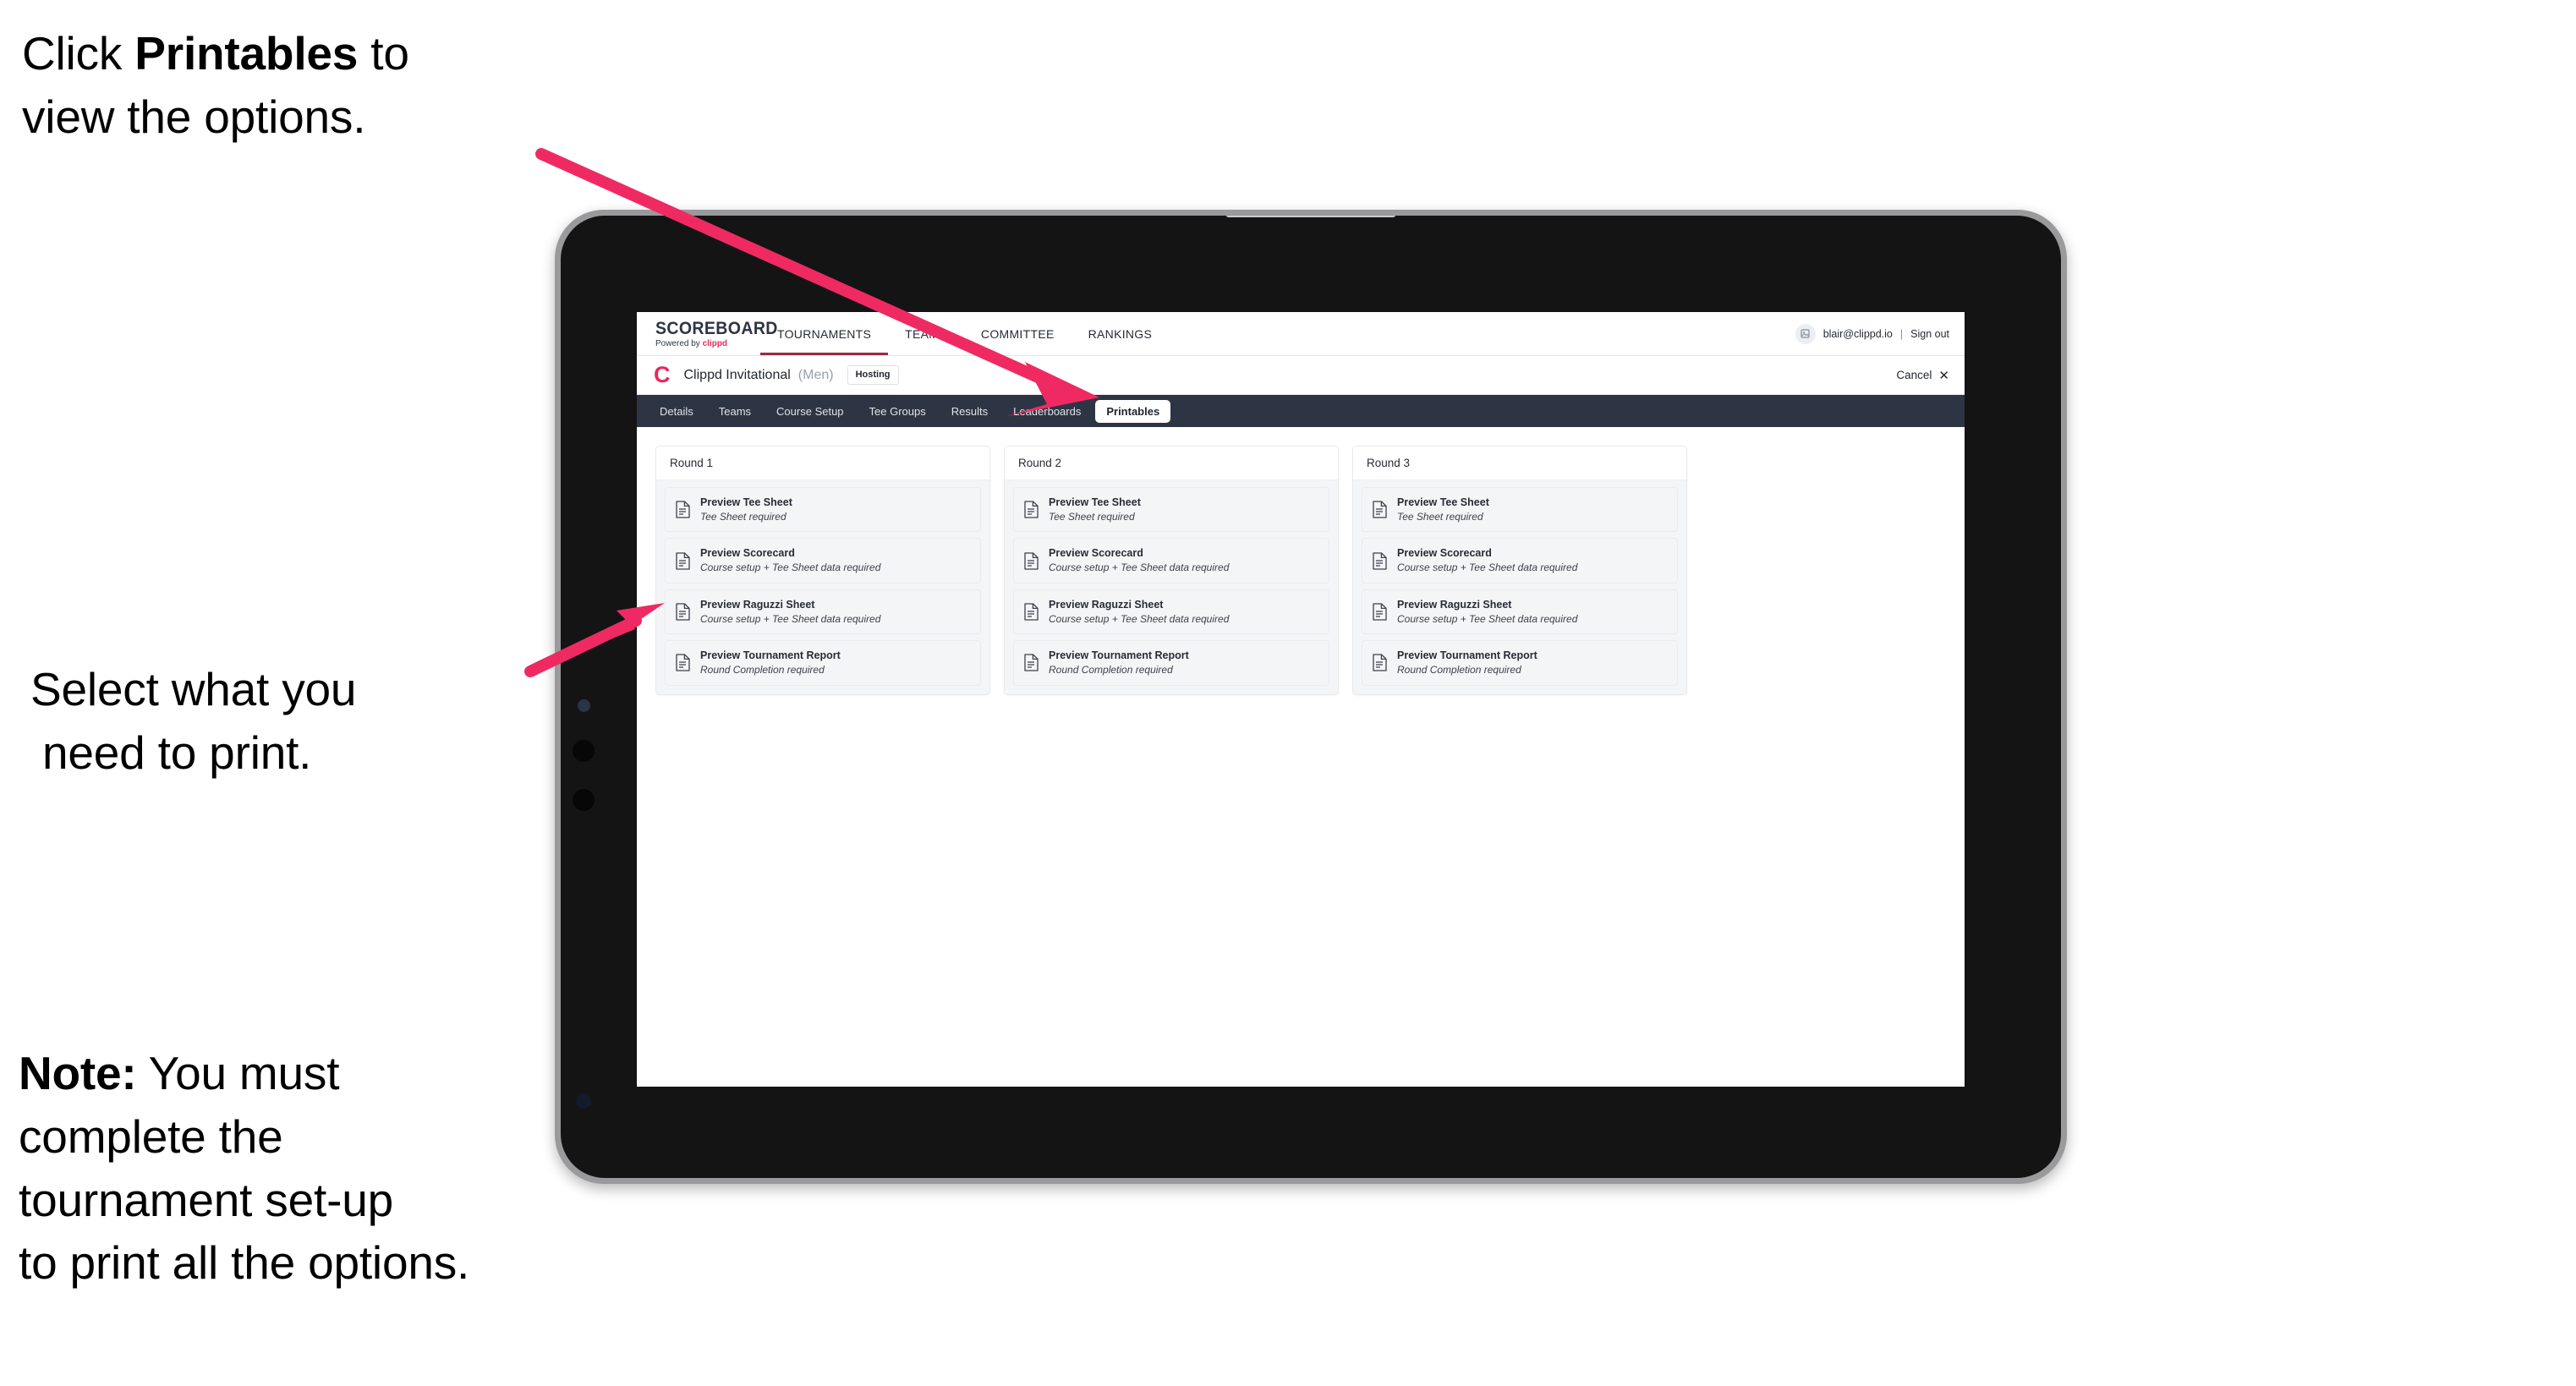  Describe the element at coordinates (301, 721) in the screenshot. I see `annotation-select-print: Select what you need to print.` at that location.